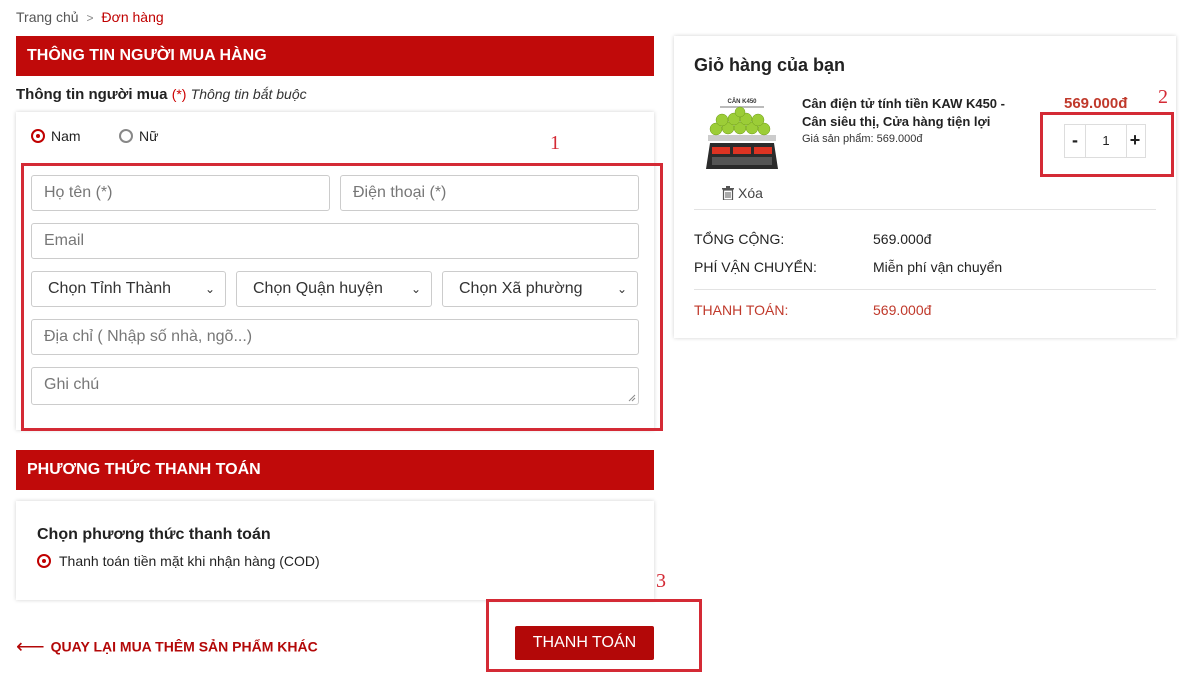  I want to click on product-image: CÂN K450, so click(742, 136).